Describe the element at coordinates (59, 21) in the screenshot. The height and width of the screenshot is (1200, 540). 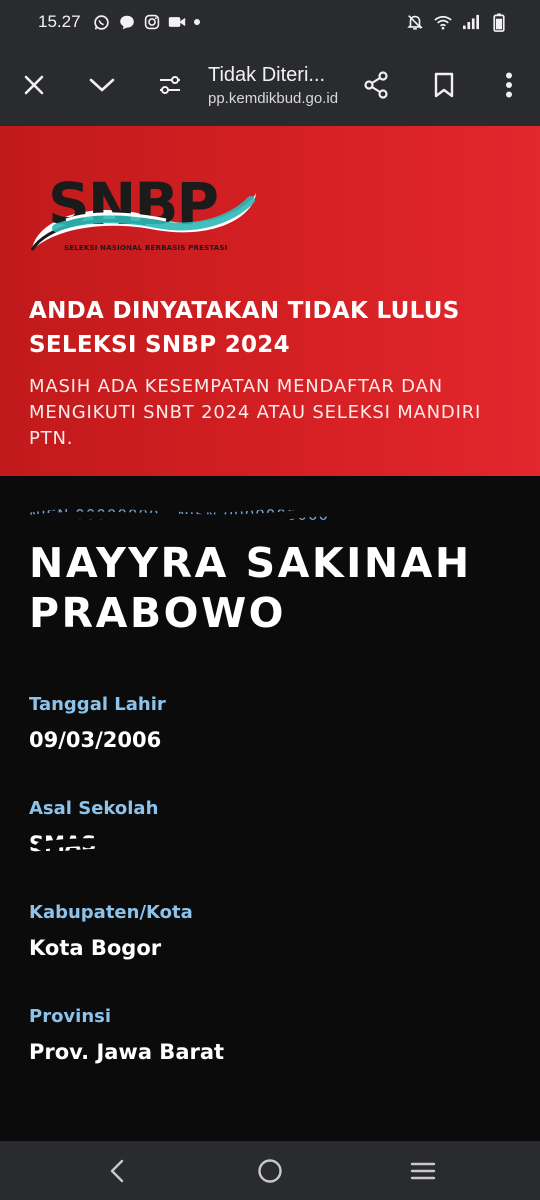
I see `status-time: 15.27` at that location.